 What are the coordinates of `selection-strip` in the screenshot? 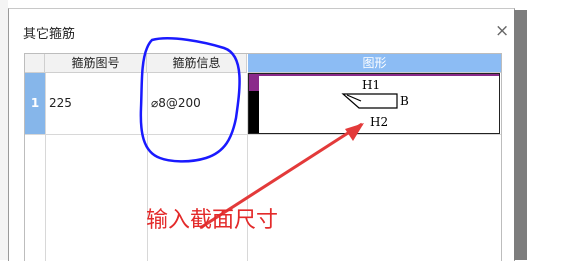 It's located at (374, 75).